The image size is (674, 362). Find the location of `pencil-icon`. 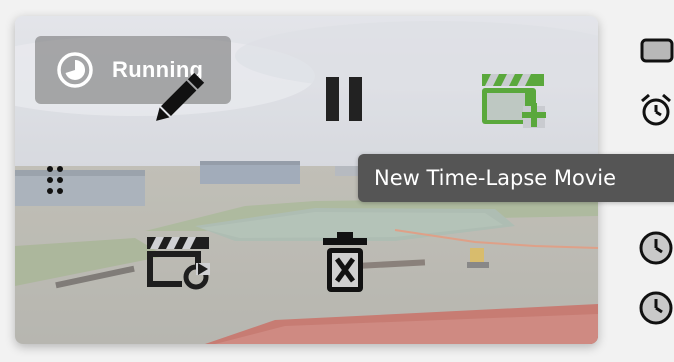

pencil-icon is located at coordinates (178, 99).